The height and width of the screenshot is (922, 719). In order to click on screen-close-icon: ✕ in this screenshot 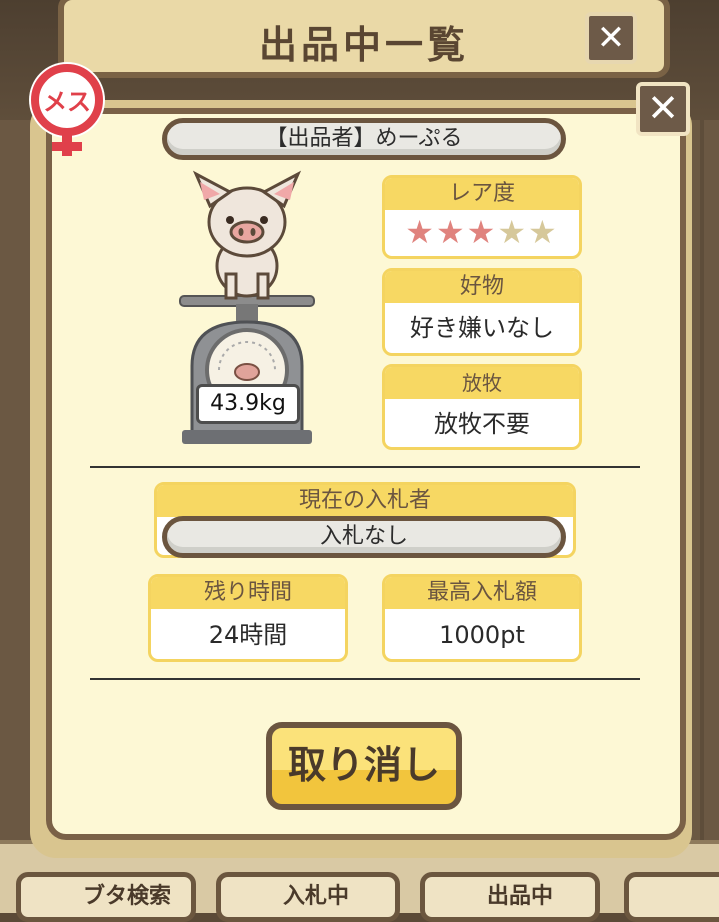, I will do `click(611, 38)`.